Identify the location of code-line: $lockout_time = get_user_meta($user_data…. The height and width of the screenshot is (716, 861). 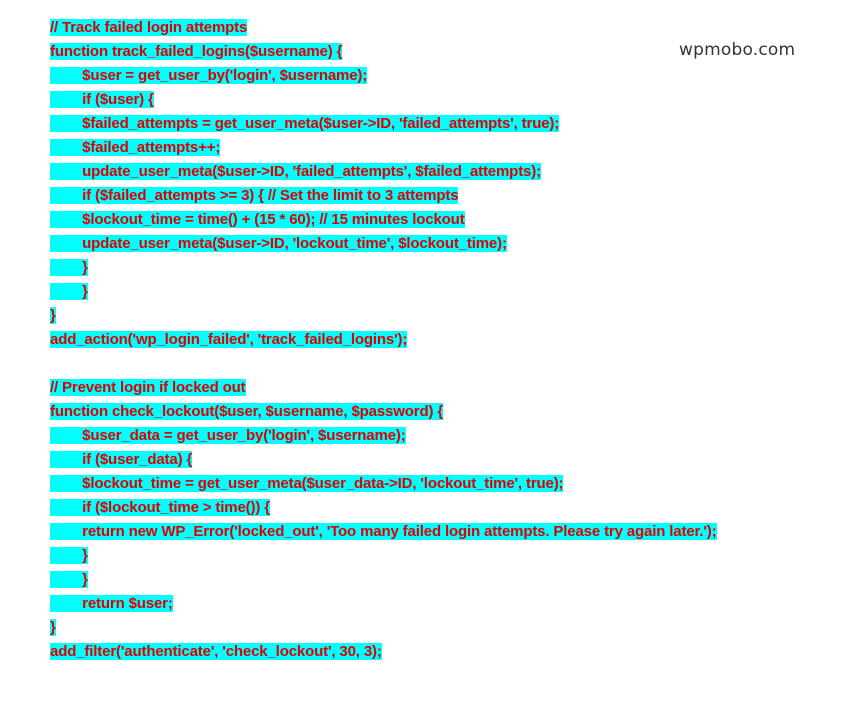
(422, 484).